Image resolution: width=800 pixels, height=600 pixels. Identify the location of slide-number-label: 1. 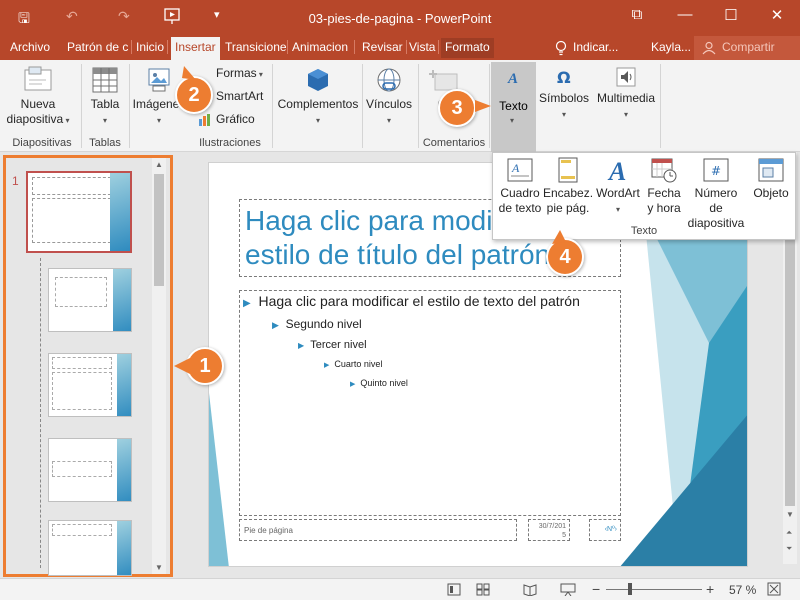
(15, 181).